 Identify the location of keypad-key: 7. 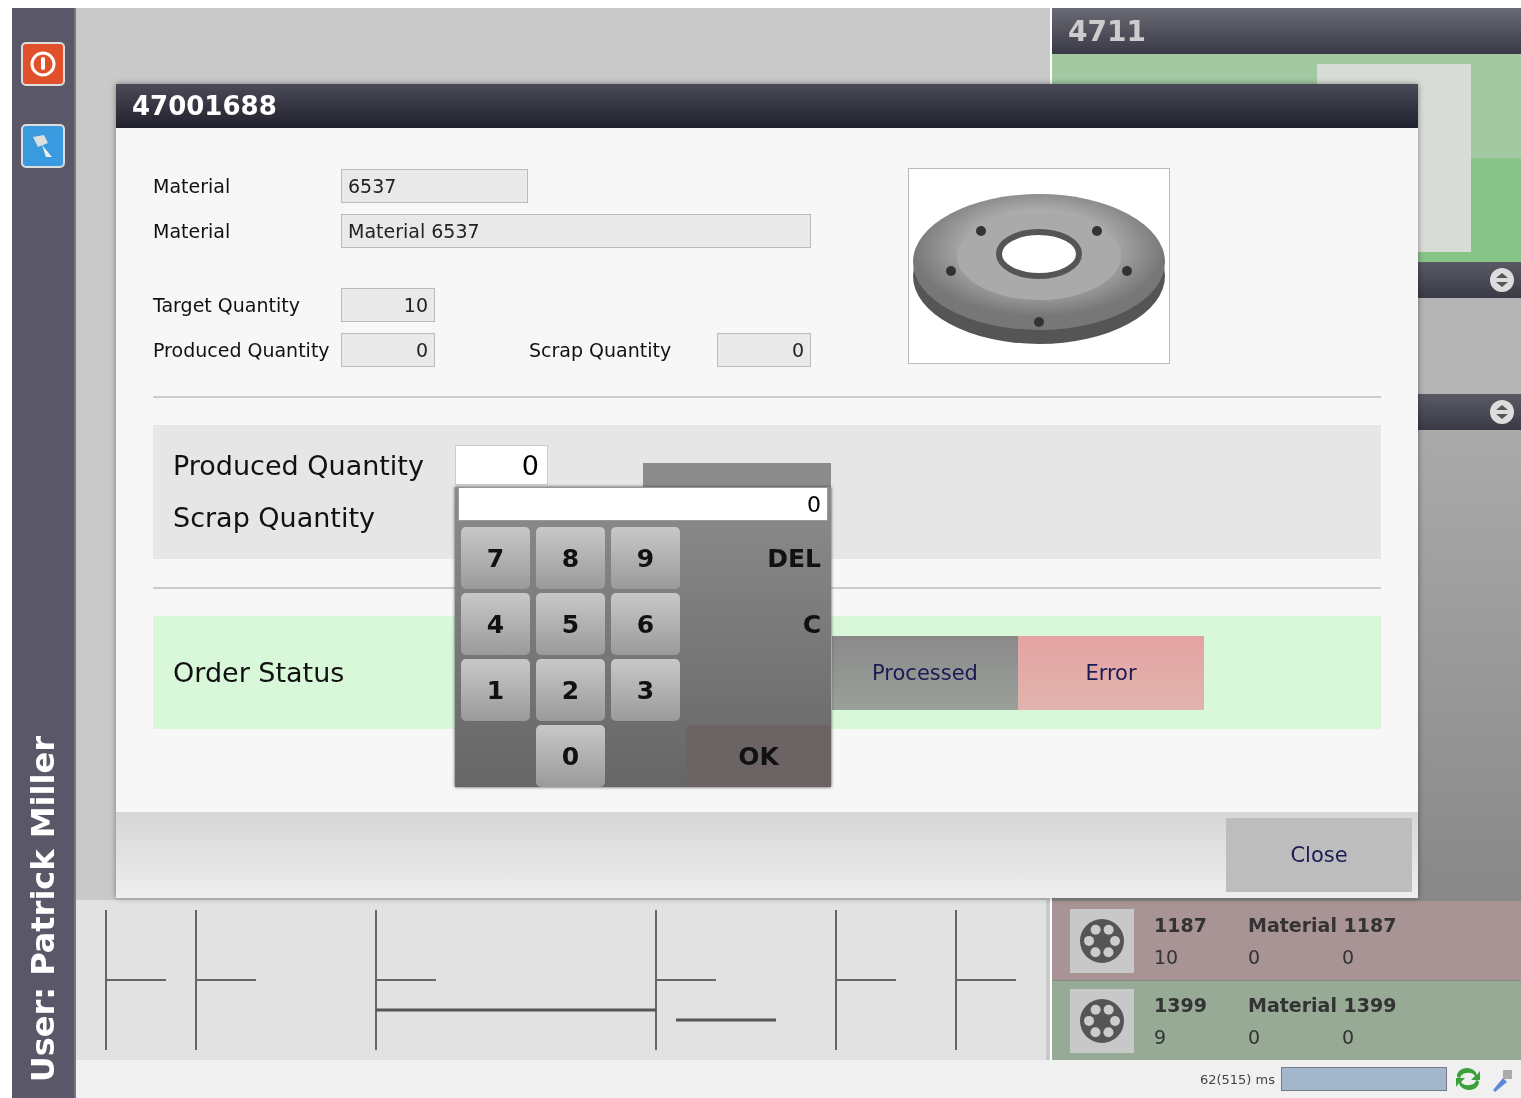
(495, 558).